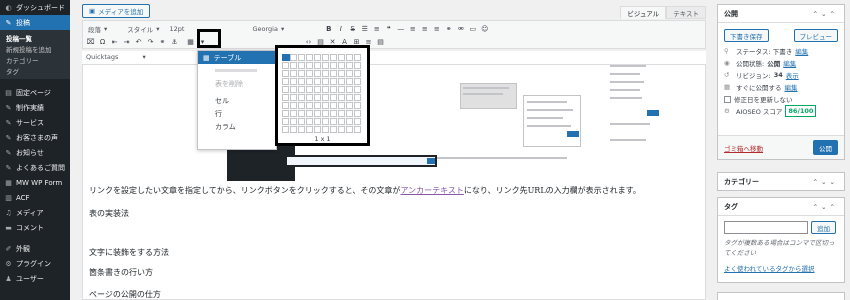 The image size is (850, 300). What do you see at coordinates (388, 29) in the screenshot?
I see `blockquote-button: ❝` at bounding box center [388, 29].